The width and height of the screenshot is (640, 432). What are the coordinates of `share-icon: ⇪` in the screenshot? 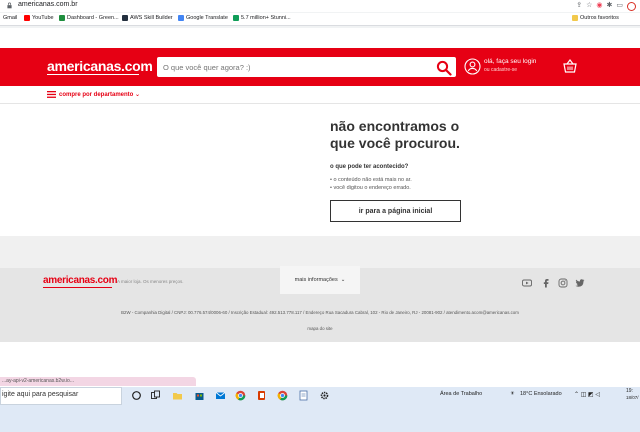 It's located at (579, 6).